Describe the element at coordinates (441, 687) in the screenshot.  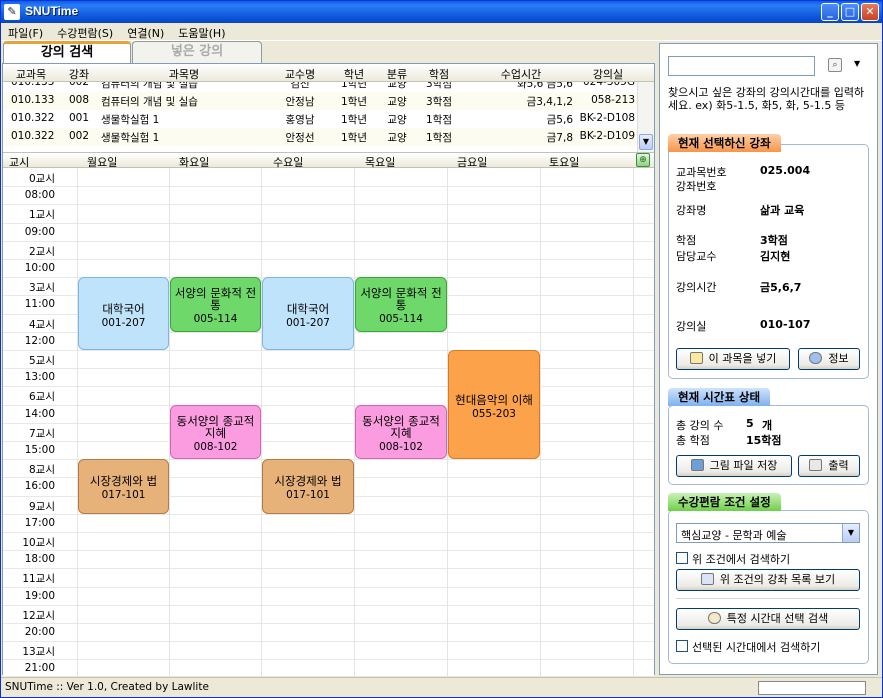
I see `status-bar: SNUTime :: Ver 1.0, Created by Lawlite` at that location.